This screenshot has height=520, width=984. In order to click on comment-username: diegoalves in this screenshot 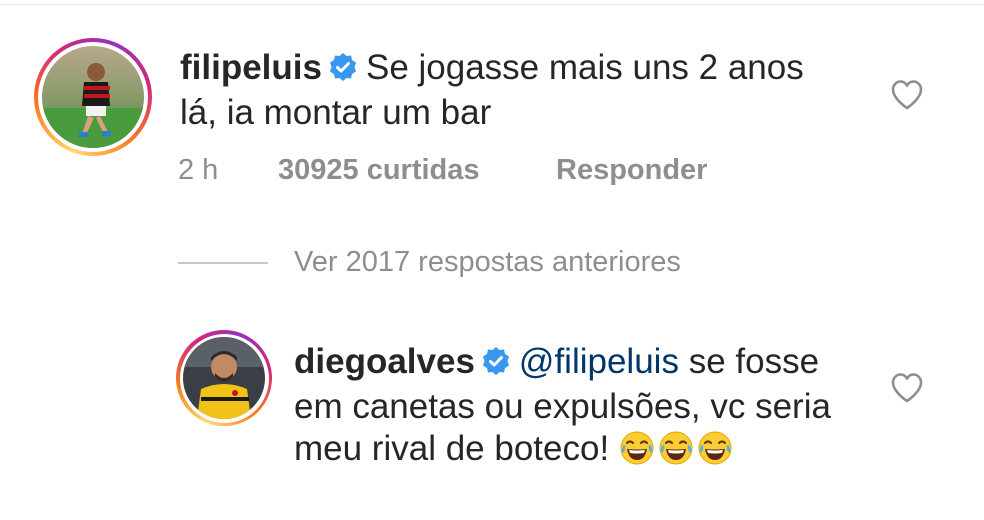, I will do `click(384, 361)`.